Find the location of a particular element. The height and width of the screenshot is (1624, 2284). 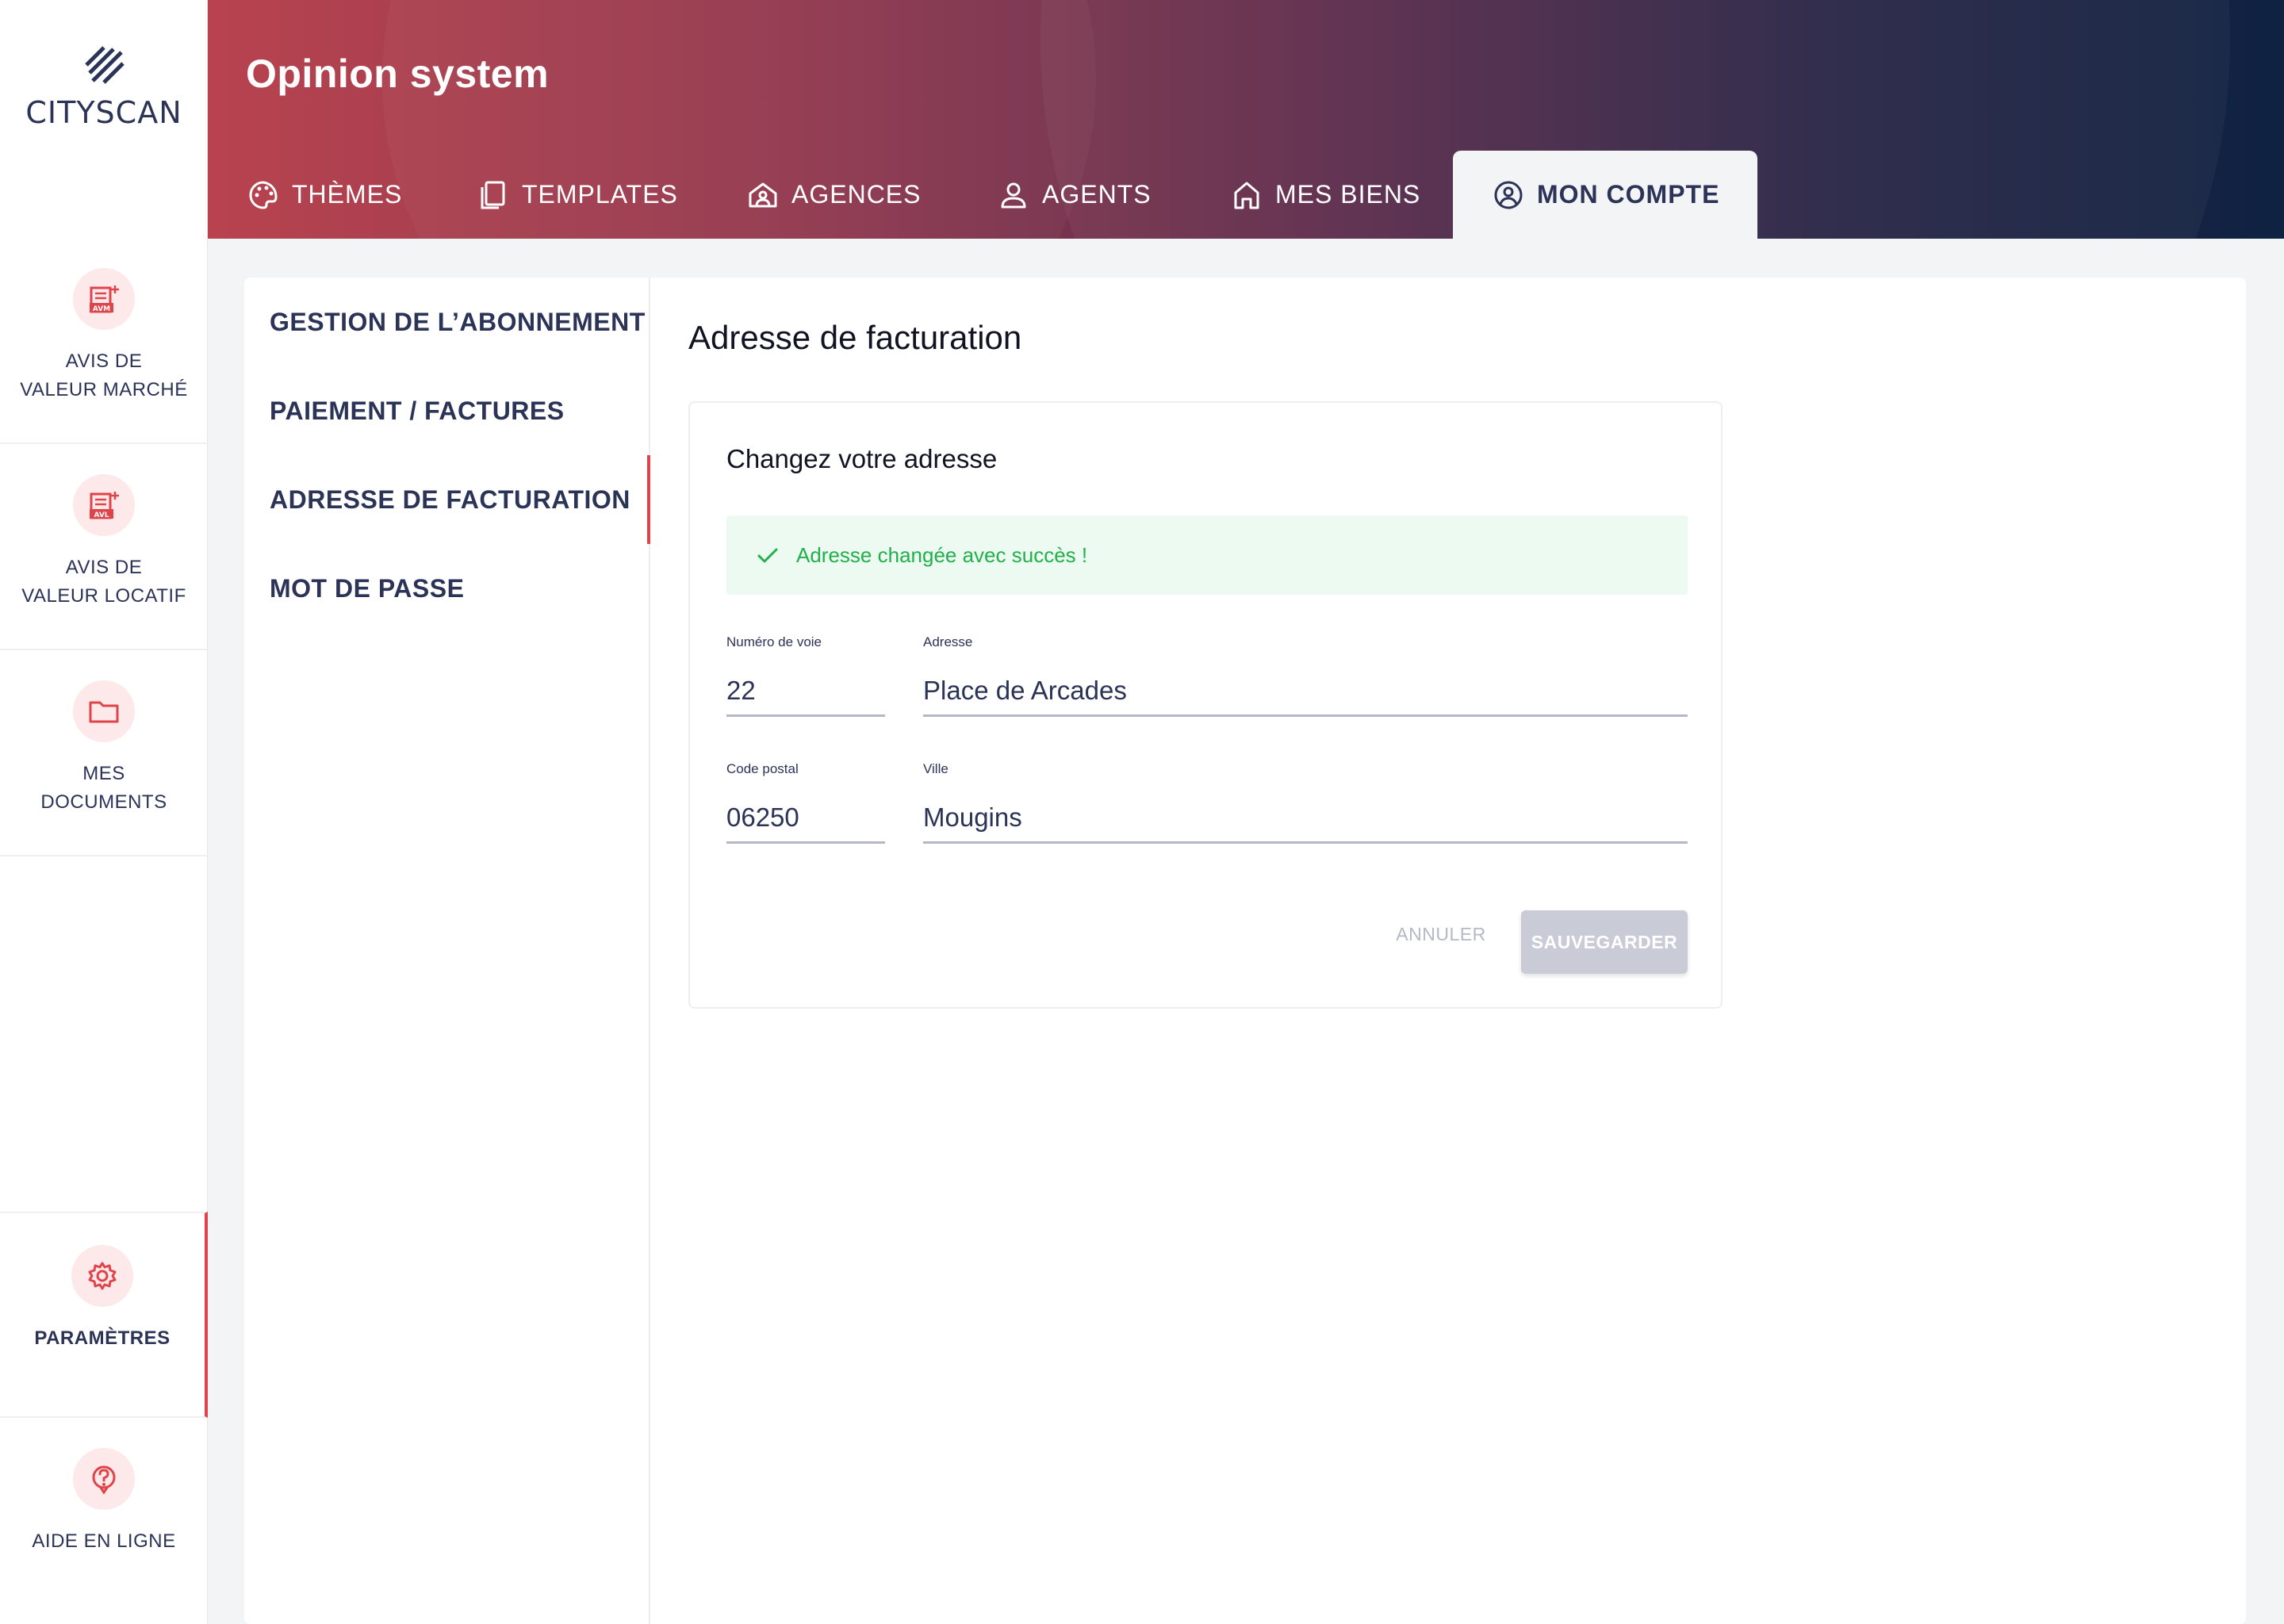

rail-item-label: PARAMÈTRES is located at coordinates (102, 1338).